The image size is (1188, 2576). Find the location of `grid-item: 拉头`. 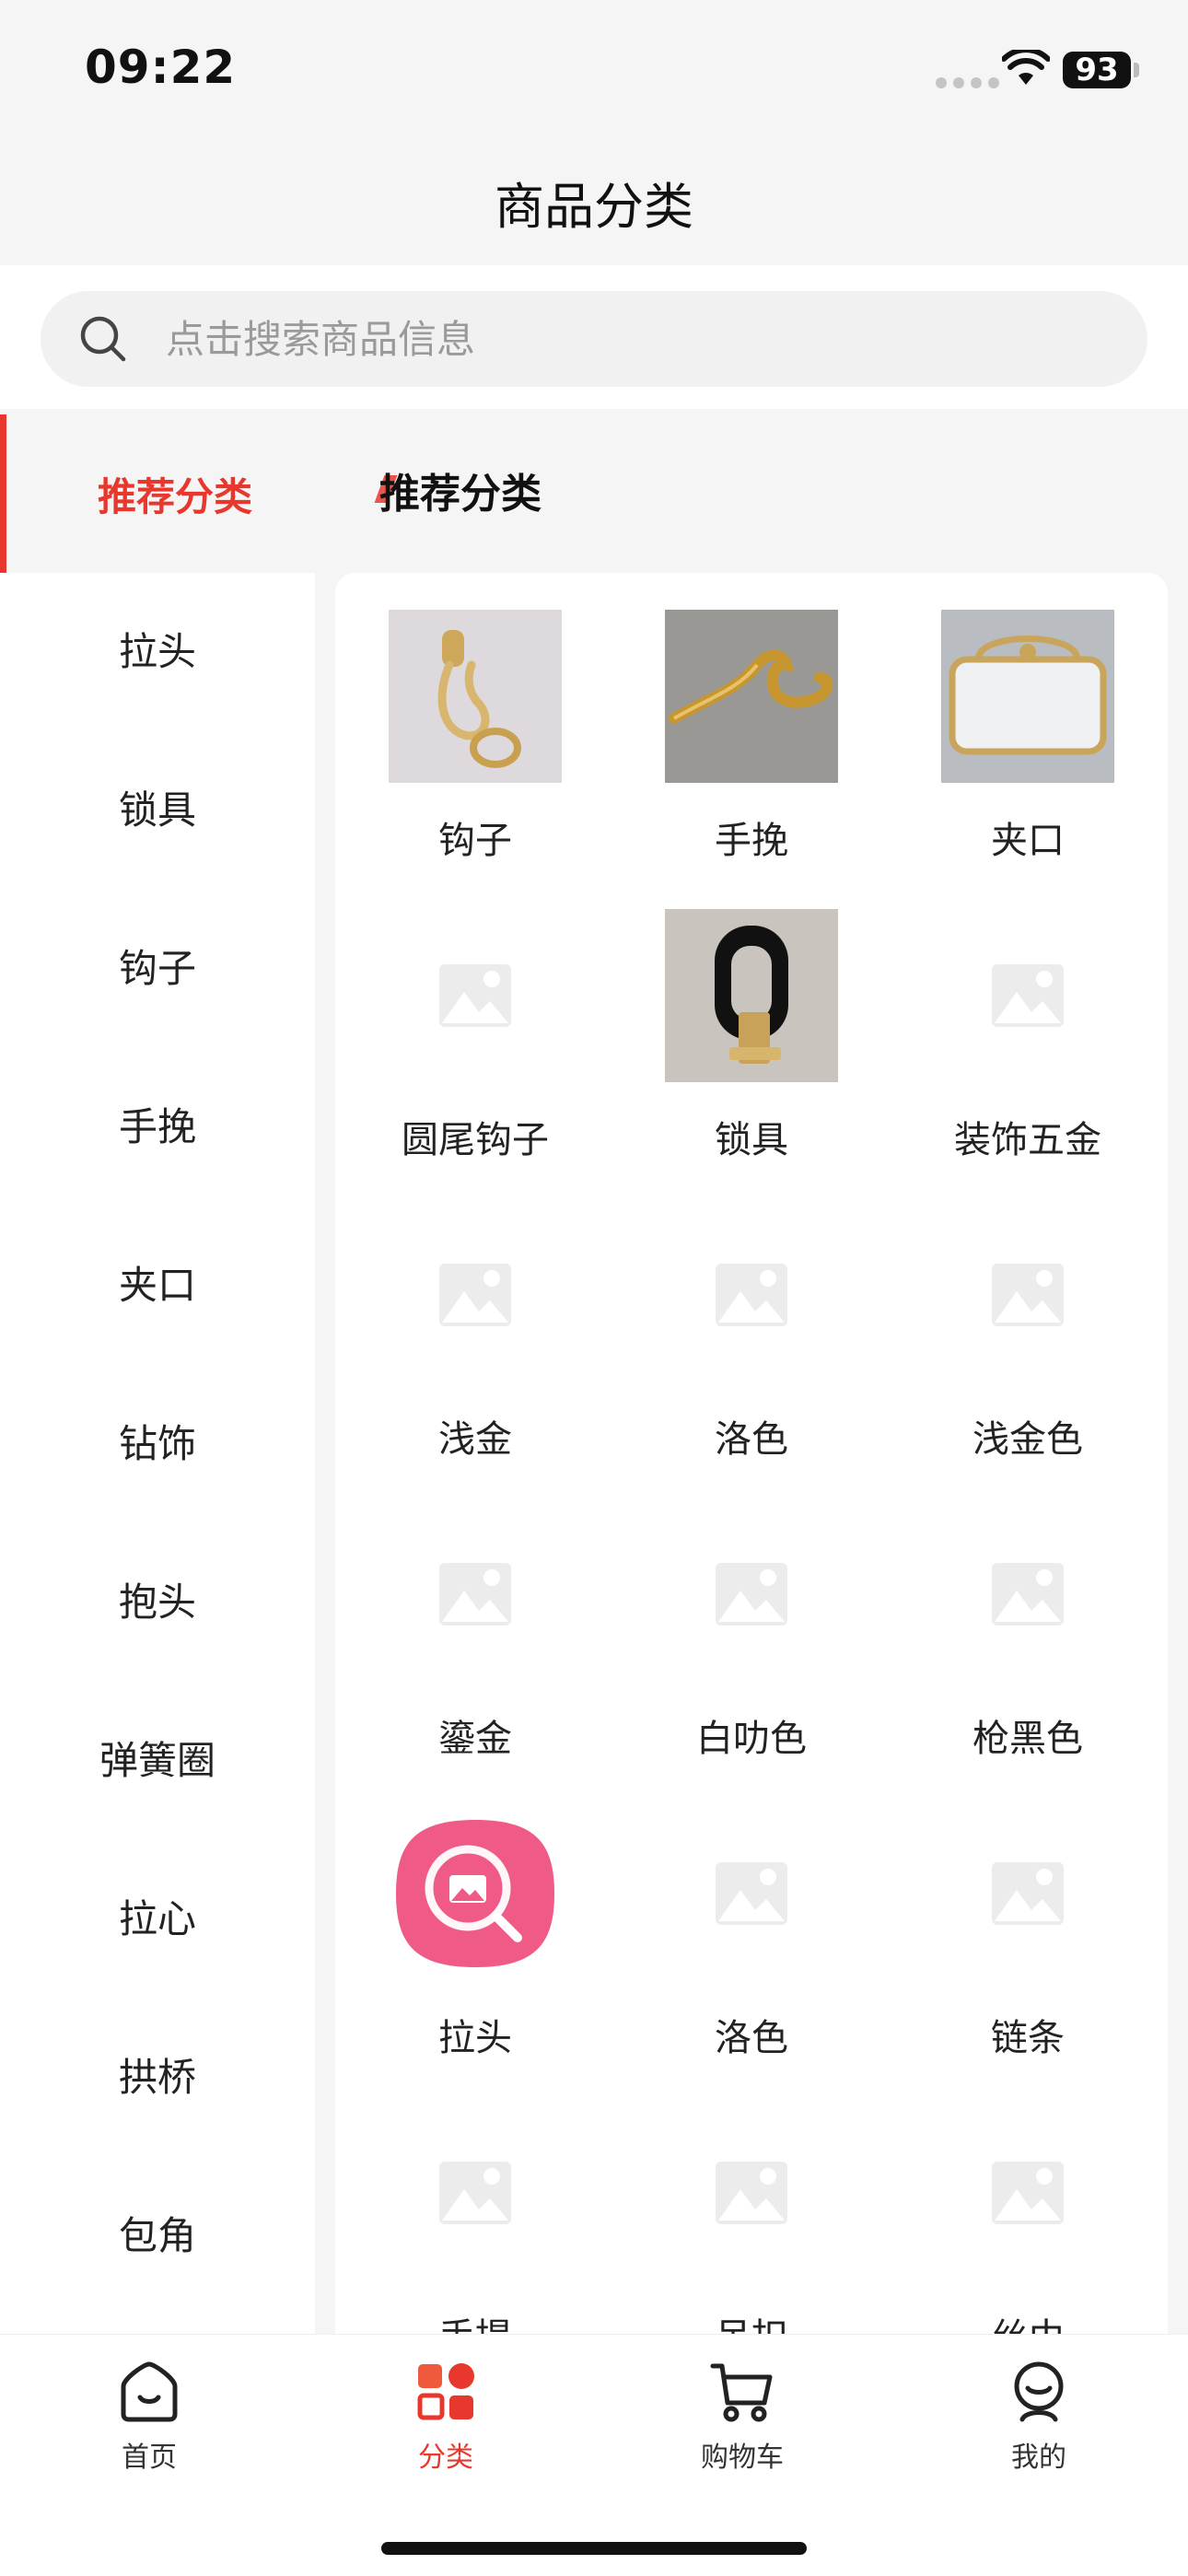

grid-item: 拉头 is located at coordinates (475, 1956).